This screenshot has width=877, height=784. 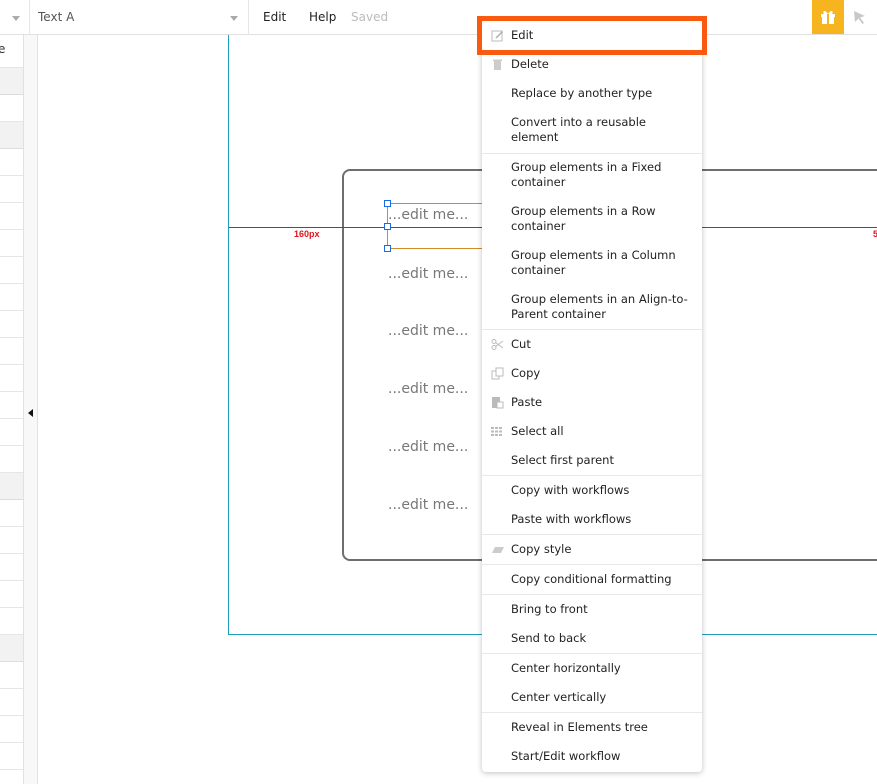 I want to click on menu-item-select-all: Select all, so click(x=592, y=438).